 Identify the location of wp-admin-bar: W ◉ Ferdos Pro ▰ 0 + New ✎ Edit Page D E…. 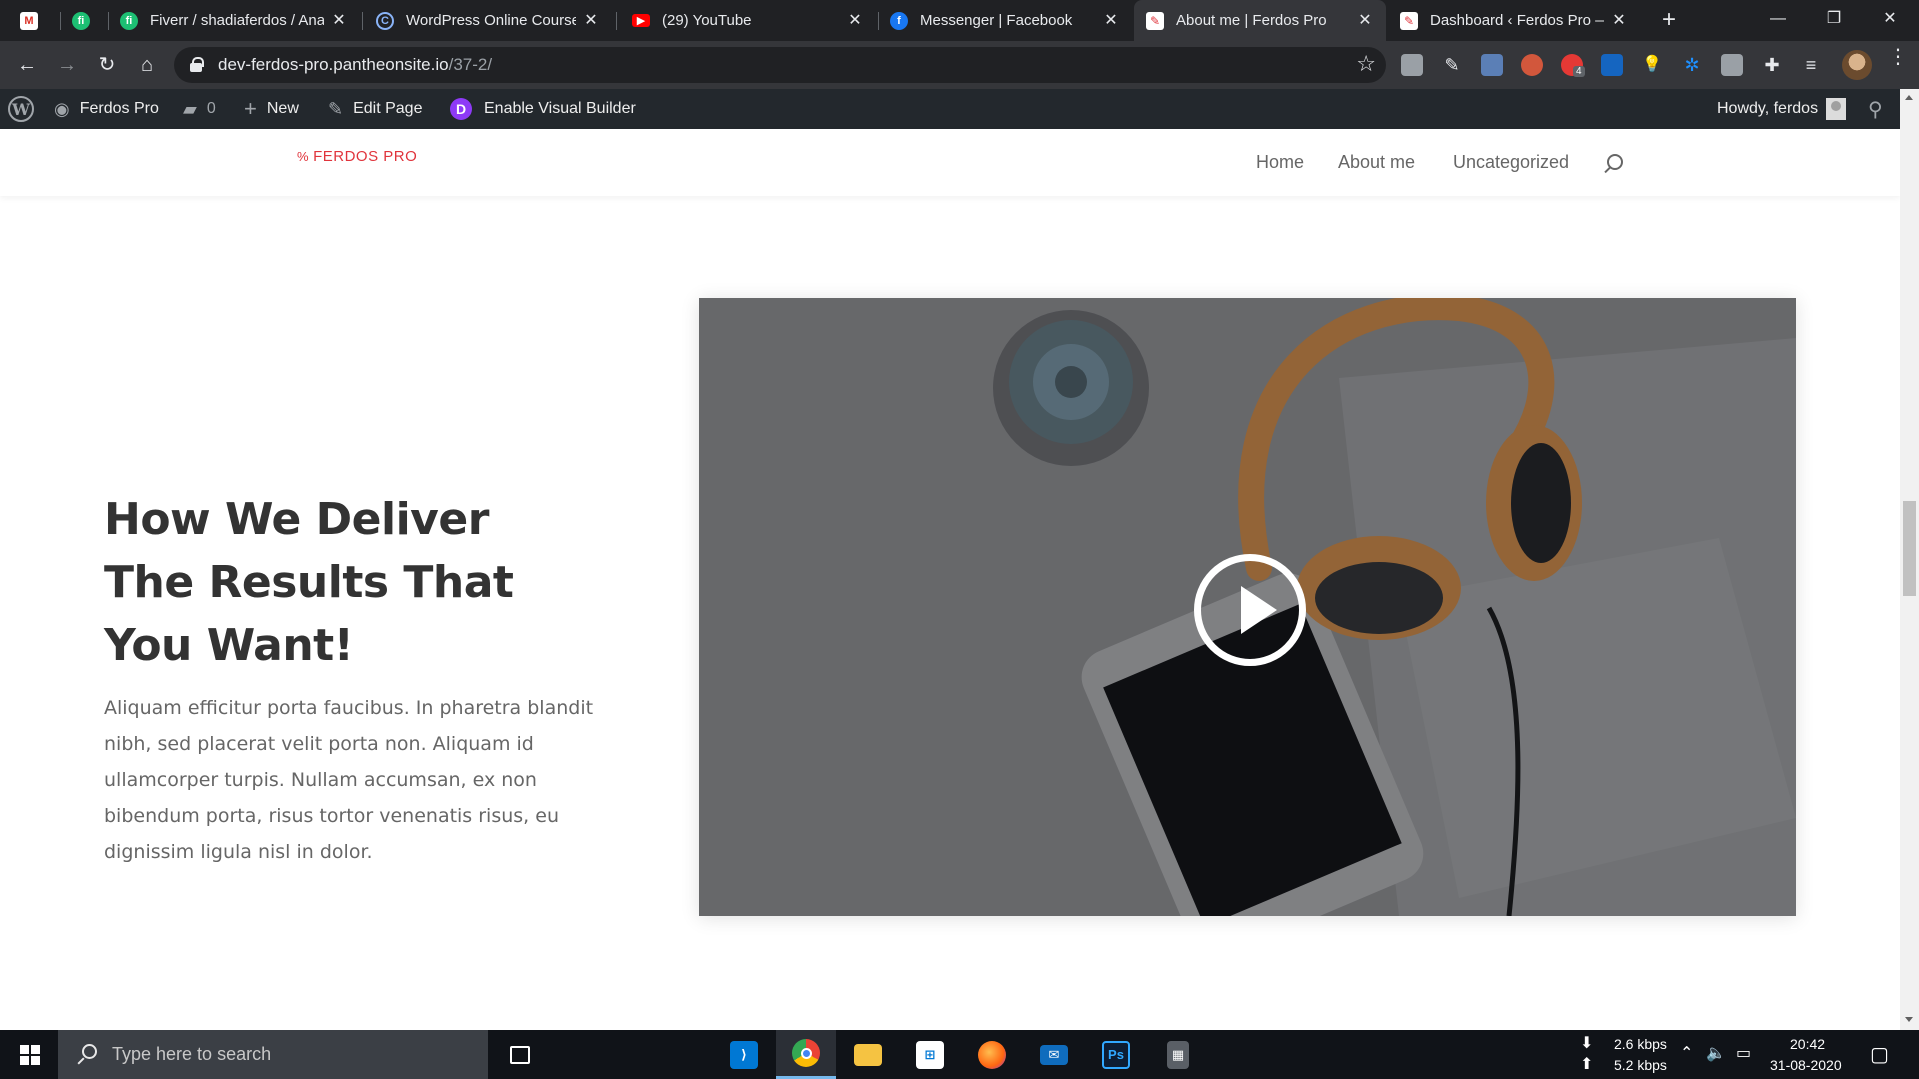
(950, 109).